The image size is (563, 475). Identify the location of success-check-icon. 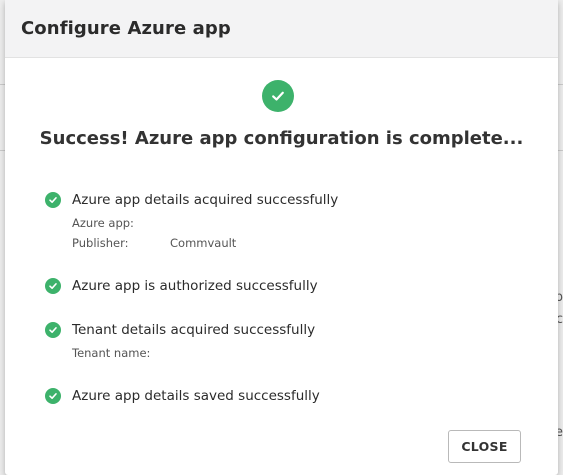
(278, 96).